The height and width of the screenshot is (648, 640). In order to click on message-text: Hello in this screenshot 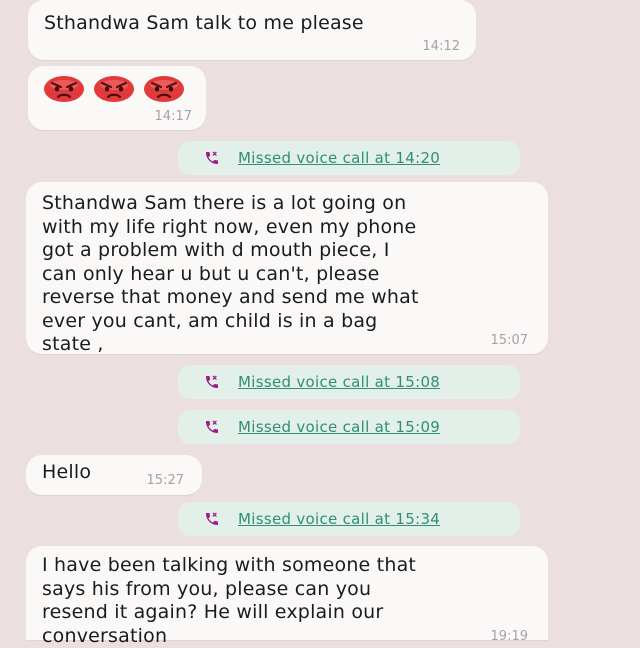, I will do `click(67, 472)`.